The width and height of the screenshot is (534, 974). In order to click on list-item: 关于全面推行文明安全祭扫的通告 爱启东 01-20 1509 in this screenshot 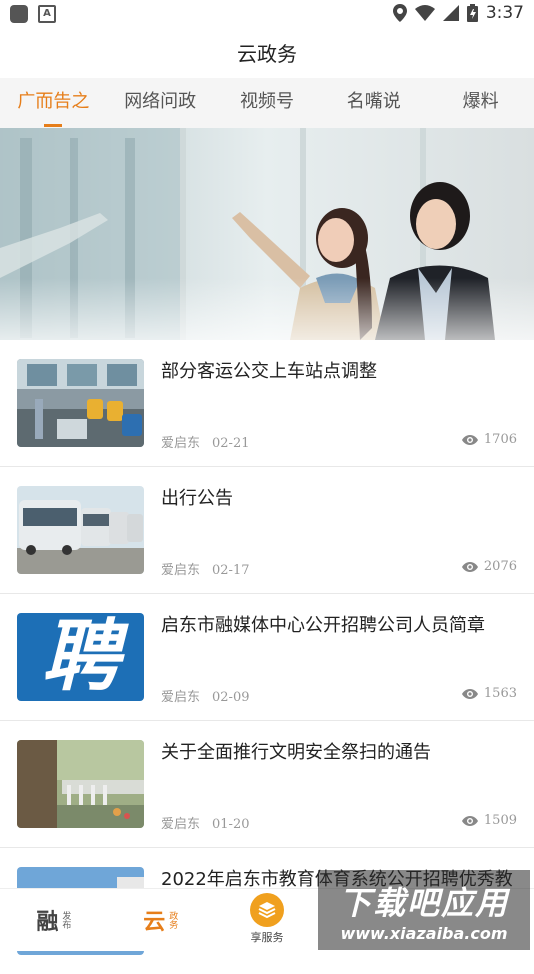, I will do `click(267, 784)`.